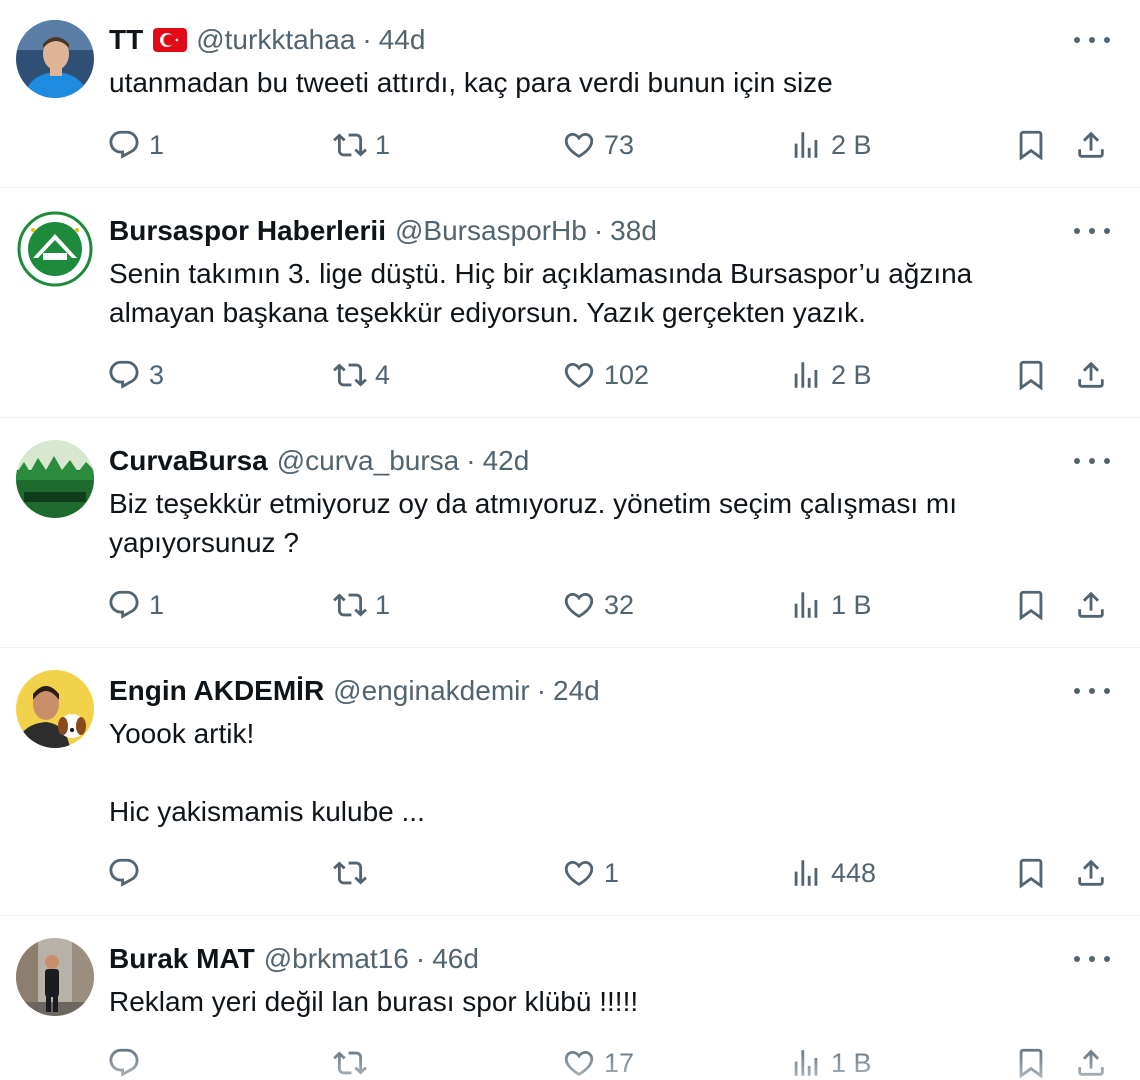  Describe the element at coordinates (455, 959) in the screenshot. I see `timestamp: 46d` at that location.